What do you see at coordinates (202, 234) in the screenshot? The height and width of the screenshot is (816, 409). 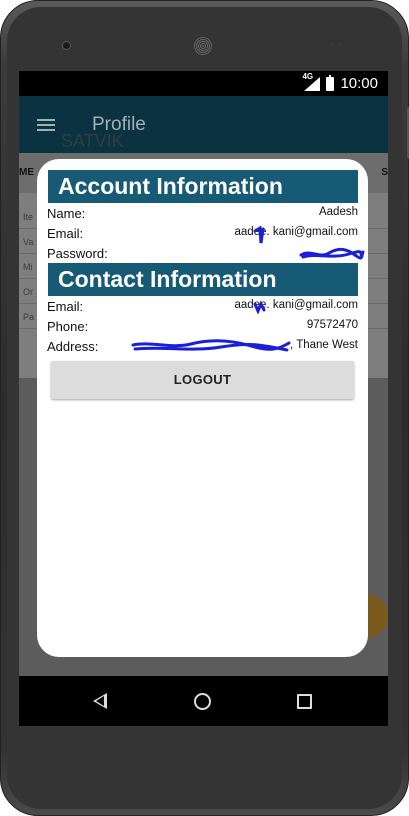 I see `account-email-row: Email: aadee. kani@gmail.com` at bounding box center [202, 234].